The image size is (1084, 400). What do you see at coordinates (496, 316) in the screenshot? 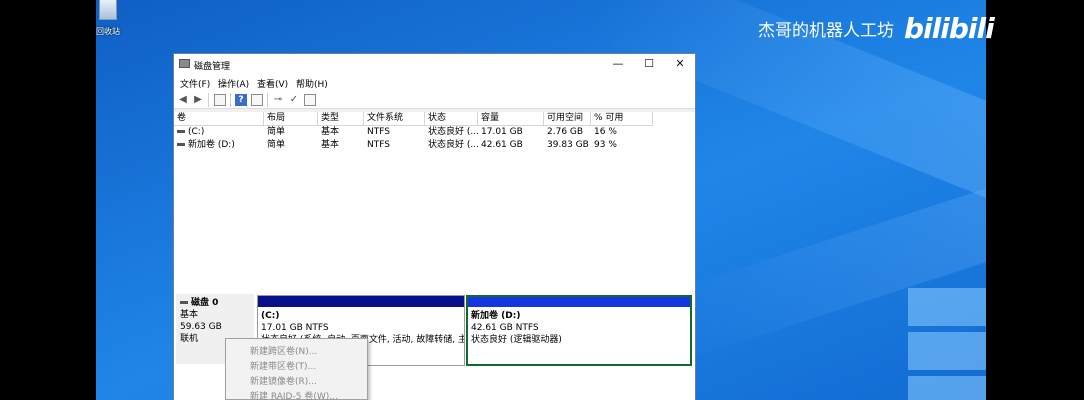
I see `partition-label: 新加卷 (D:)` at bounding box center [496, 316].